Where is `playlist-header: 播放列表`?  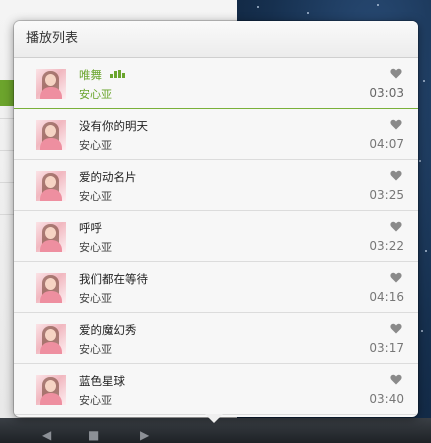
playlist-header: 播放列表 is located at coordinates (216, 39).